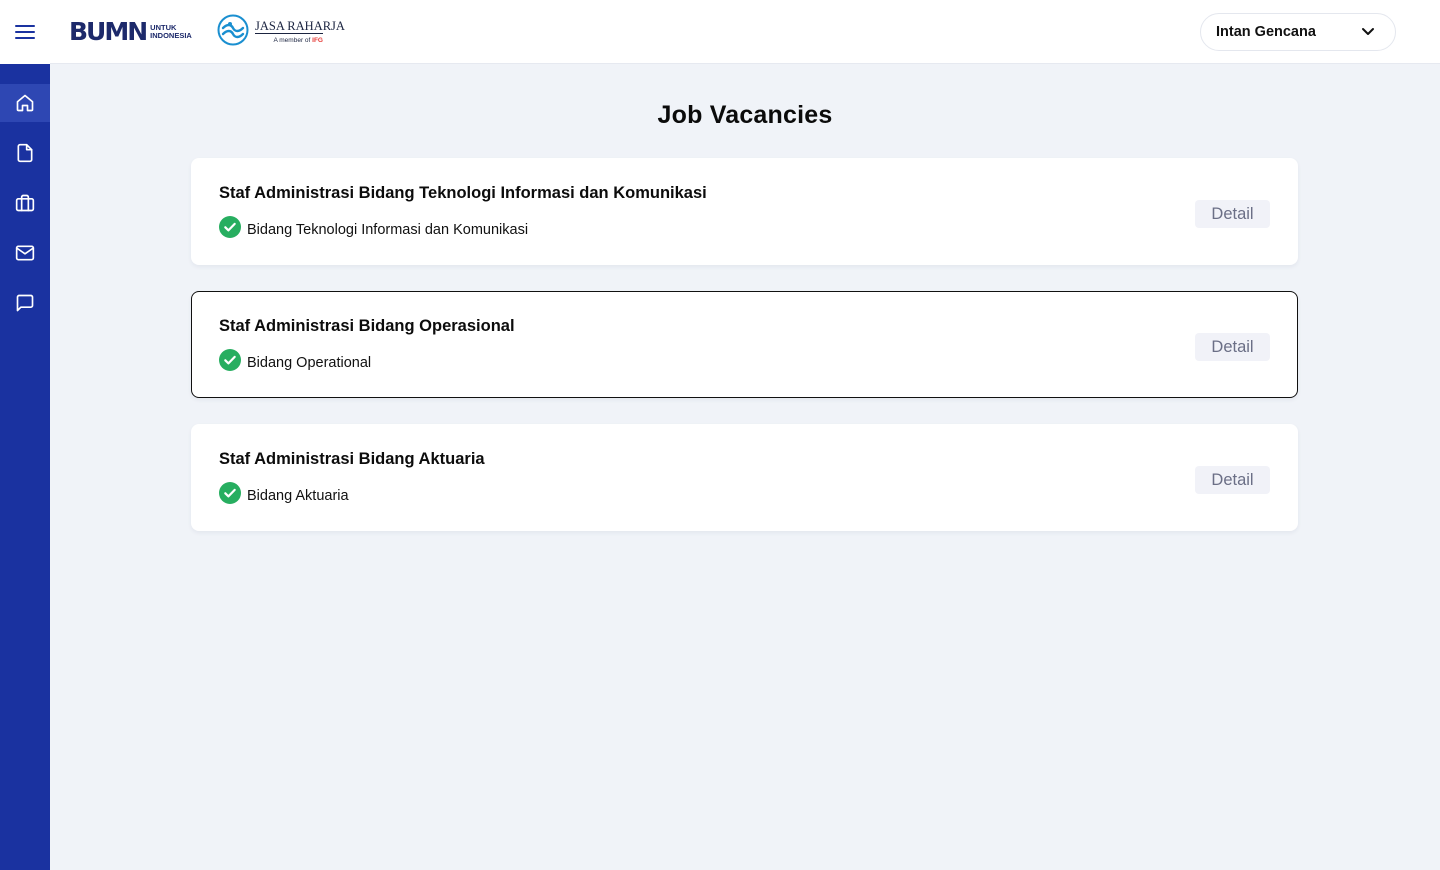 The image size is (1440, 870). What do you see at coordinates (1266, 32) in the screenshot?
I see `user-name: Intan Gencana` at bounding box center [1266, 32].